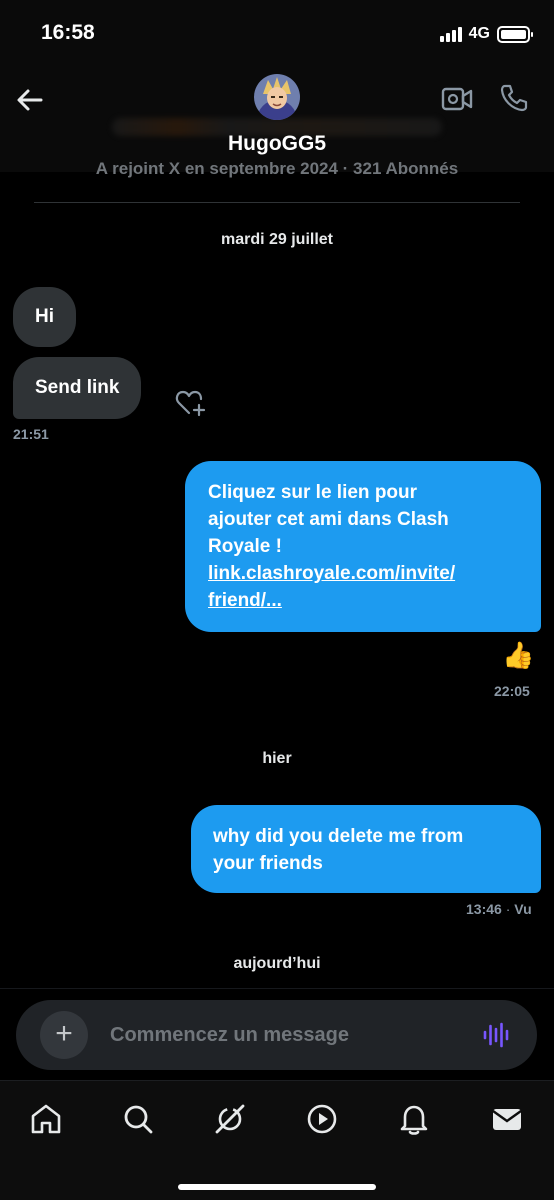 The width and height of the screenshot is (554, 1200). I want to click on date-separator: aujourd’hui, so click(277, 963).